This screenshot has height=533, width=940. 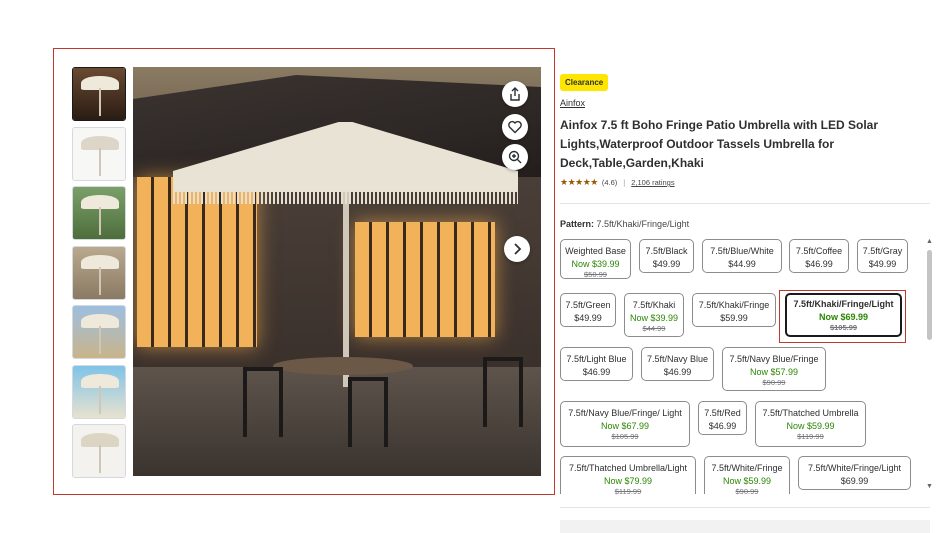 What do you see at coordinates (654, 328) in the screenshot?
I see `variant-was-price: $44.99` at bounding box center [654, 328].